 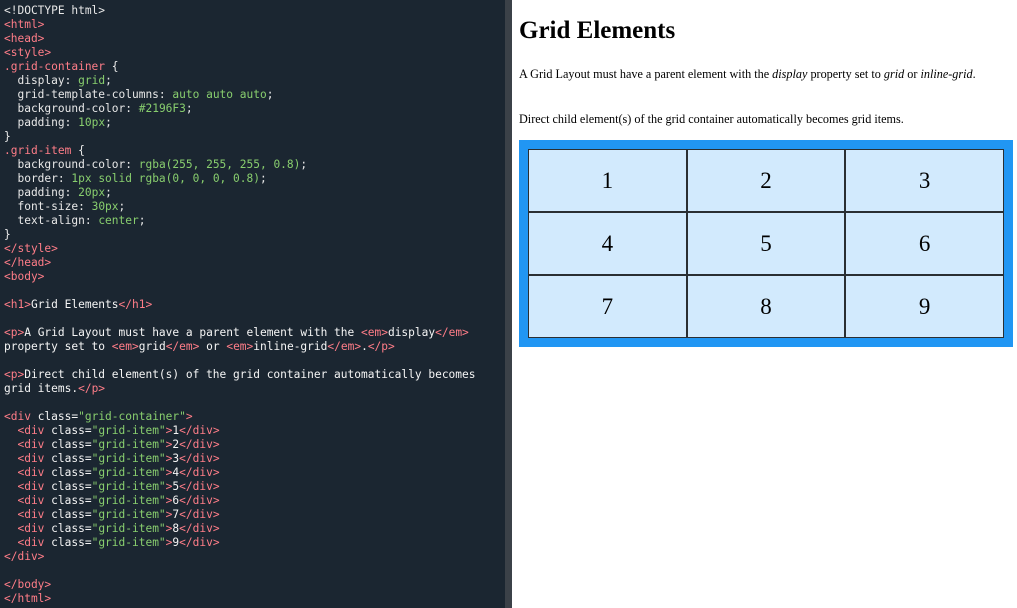 What do you see at coordinates (41, 206) in the screenshot?
I see `code-token: font-size` at bounding box center [41, 206].